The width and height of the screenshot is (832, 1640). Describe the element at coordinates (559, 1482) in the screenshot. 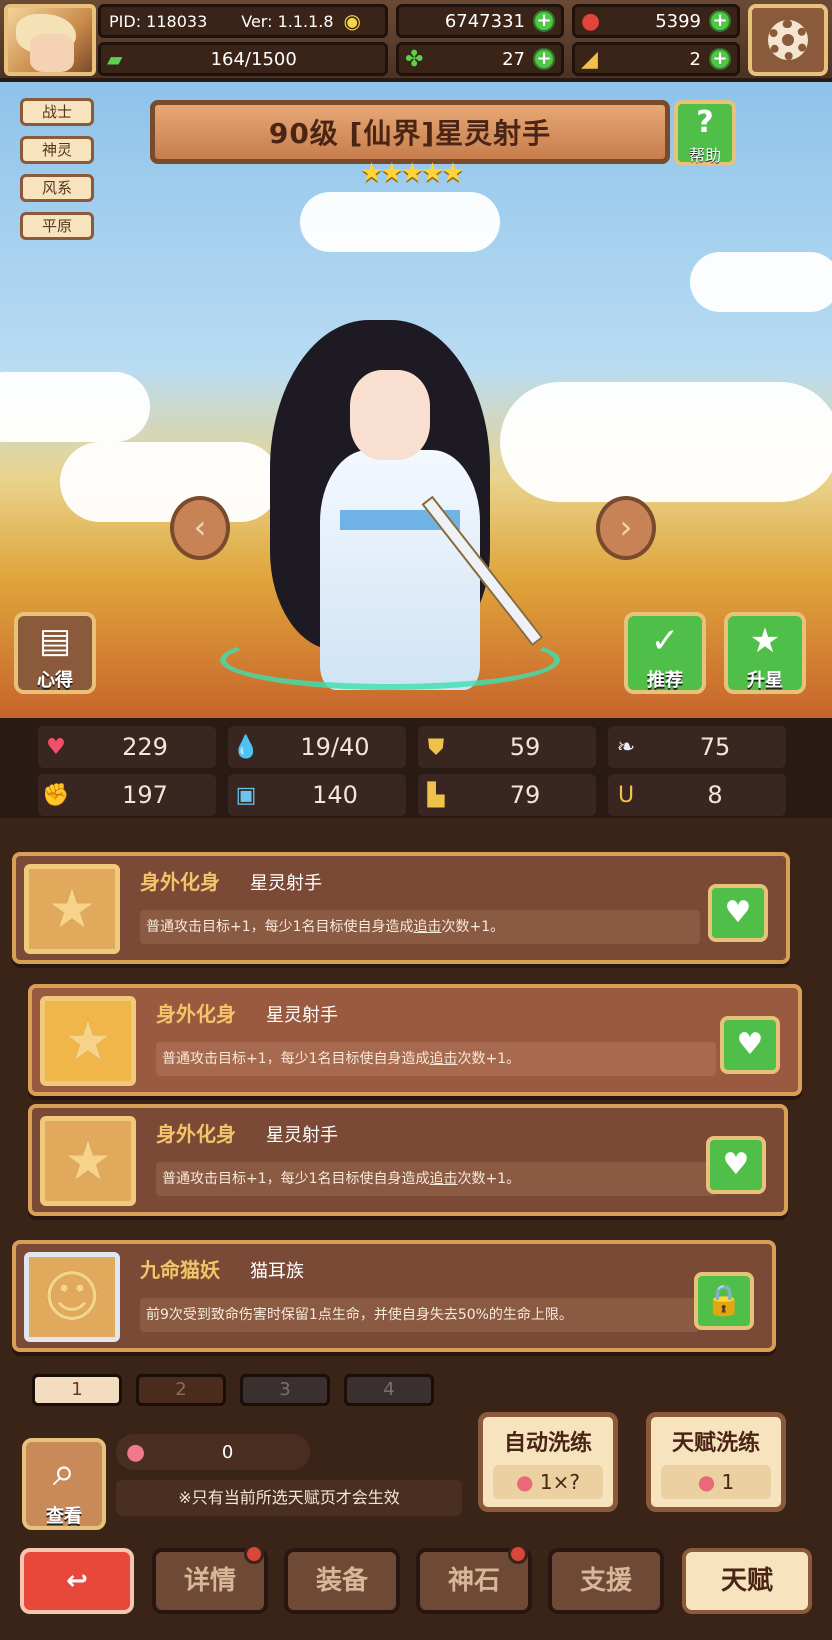

I see `cost-value: 1×?` at that location.